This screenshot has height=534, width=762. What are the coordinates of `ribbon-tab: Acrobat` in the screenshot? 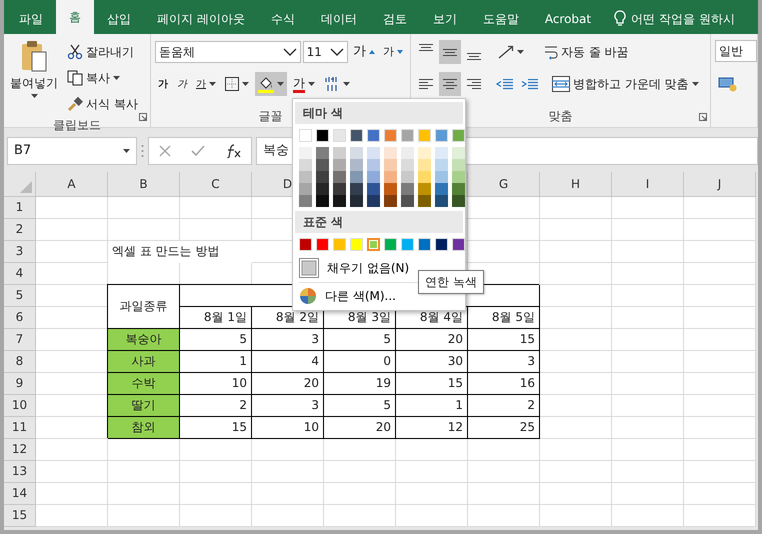 It's located at (568, 19).